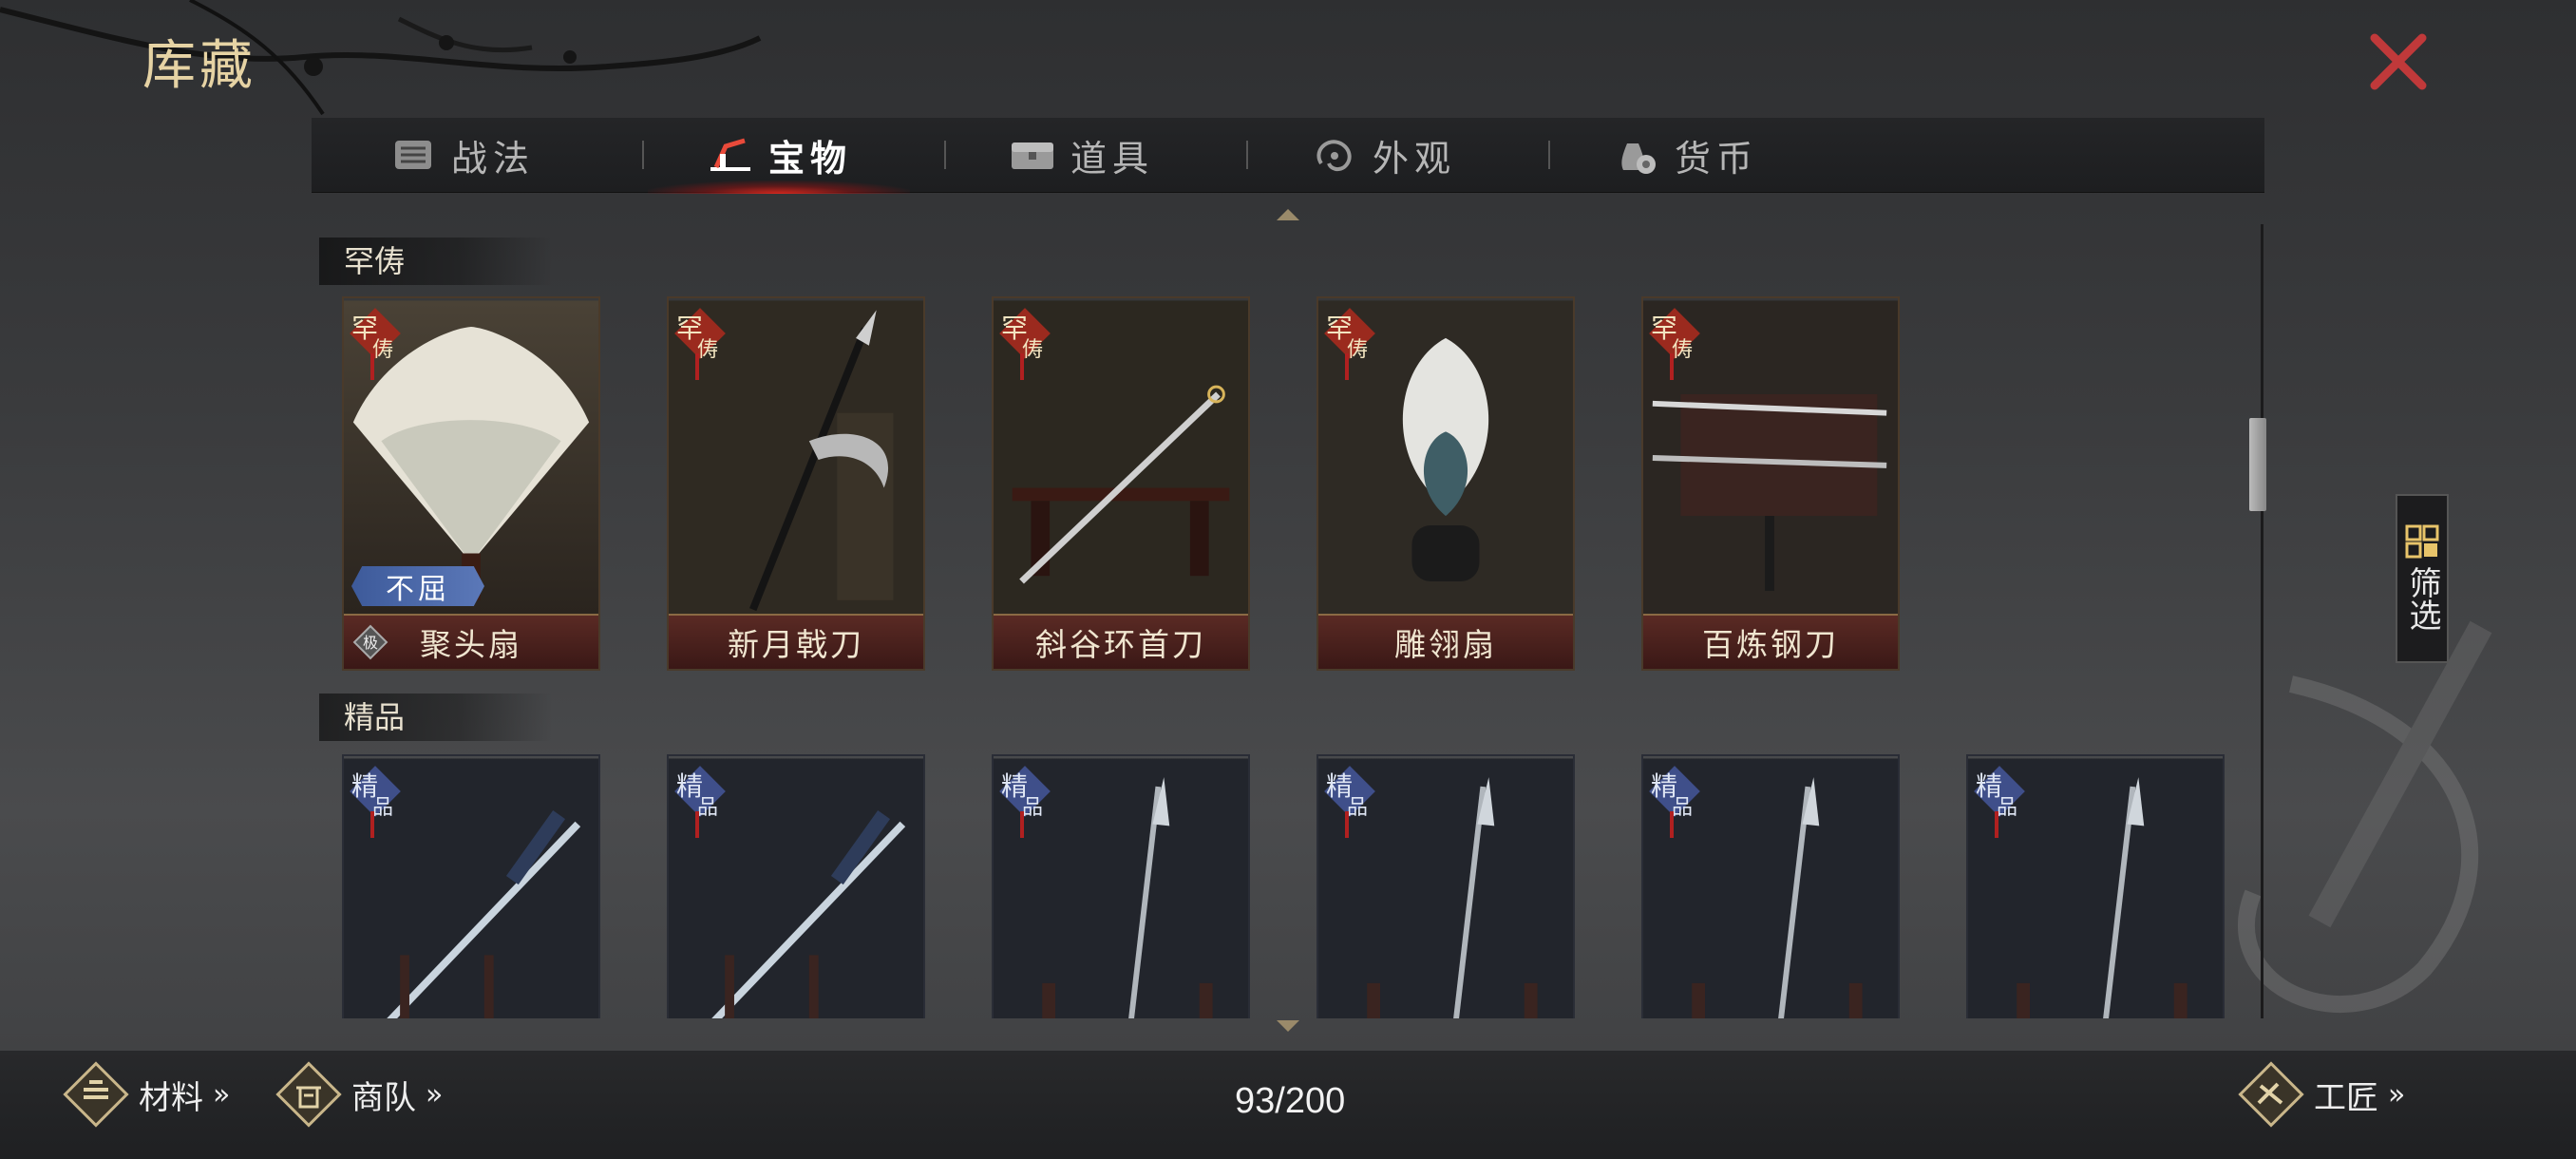  I want to click on tab-treasure: 宝物, so click(779, 156).